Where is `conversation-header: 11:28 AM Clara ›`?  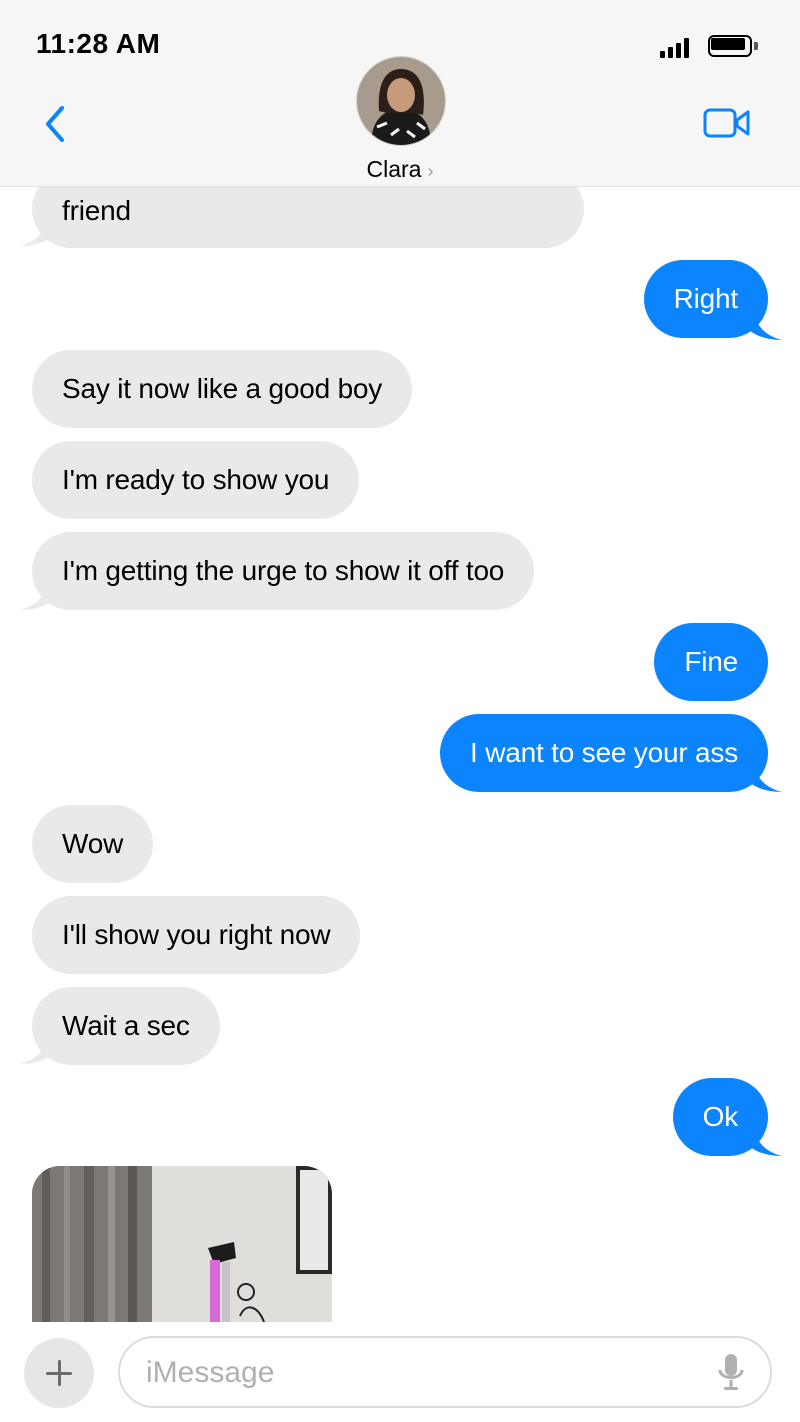
conversation-header: 11:28 AM Clara › is located at coordinates (400, 93).